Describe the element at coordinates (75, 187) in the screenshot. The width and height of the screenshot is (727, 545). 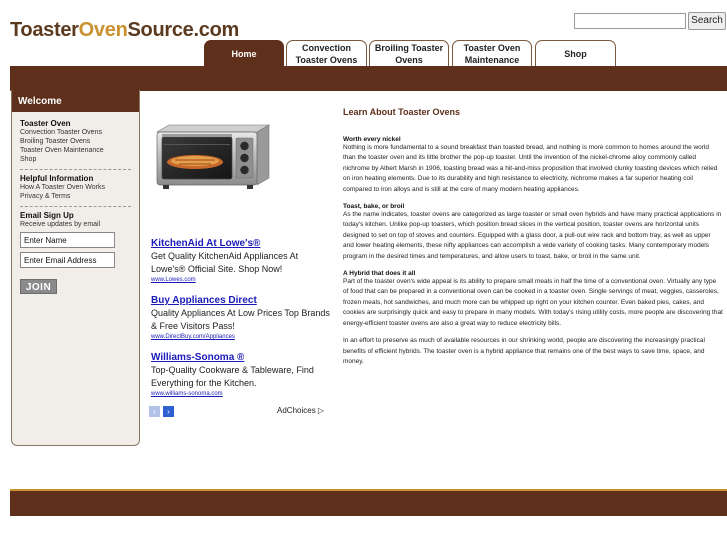
I see `sidebar-link-how-it-works: How A Toaster Oven Works` at that location.